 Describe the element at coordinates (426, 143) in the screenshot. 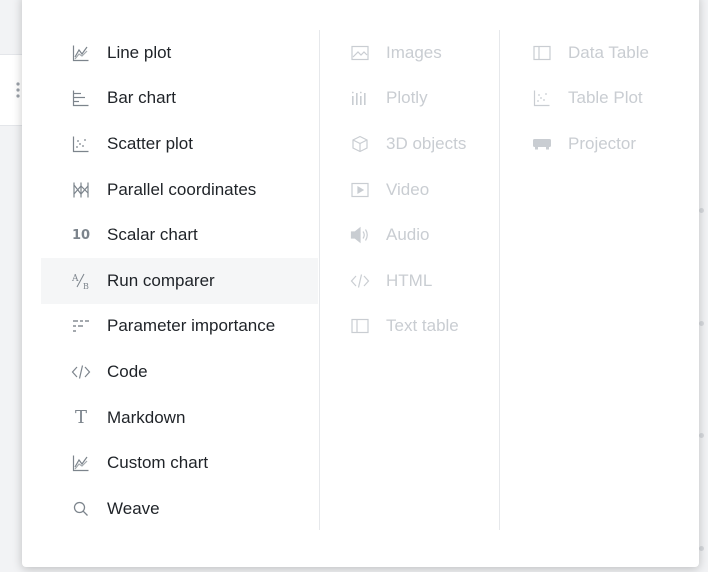

I see `menu-item-label: 3D objects` at that location.